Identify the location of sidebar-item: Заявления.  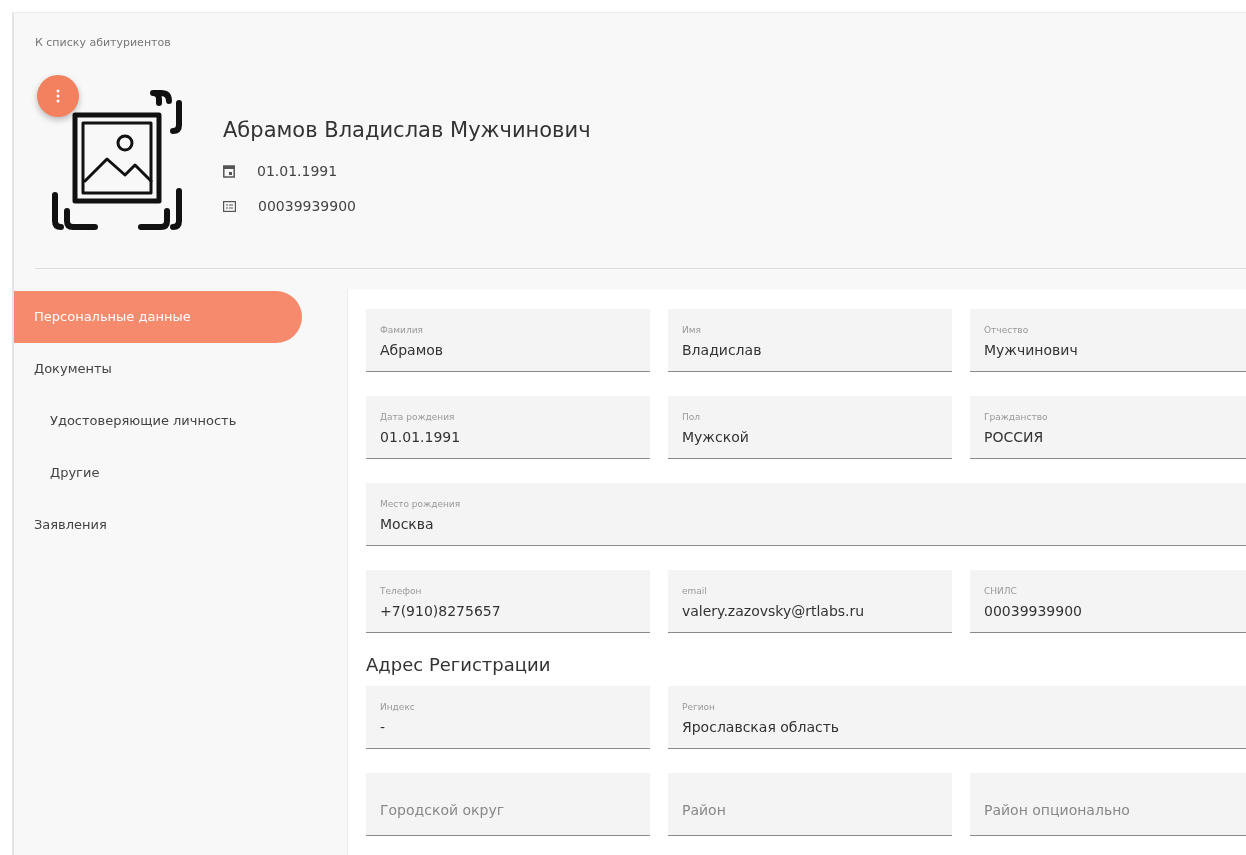
(158, 525).